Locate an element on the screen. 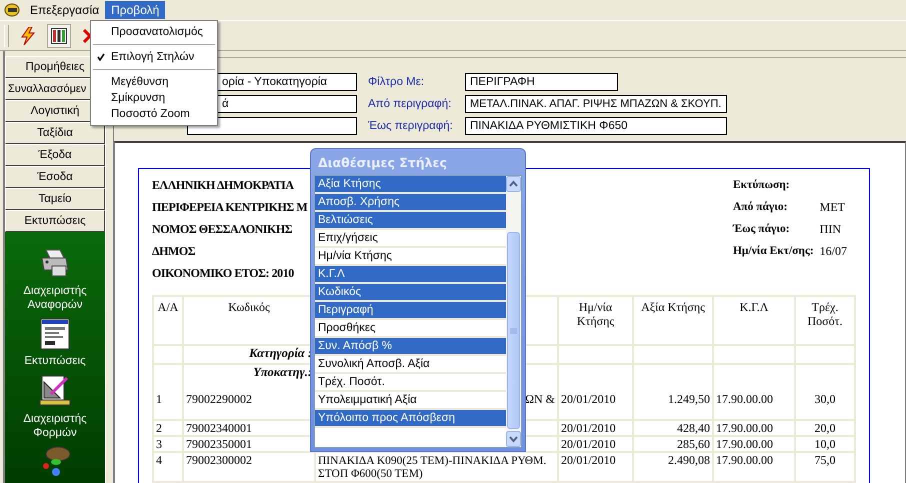  info-label: Εκτύπωση: is located at coordinates (761, 185).